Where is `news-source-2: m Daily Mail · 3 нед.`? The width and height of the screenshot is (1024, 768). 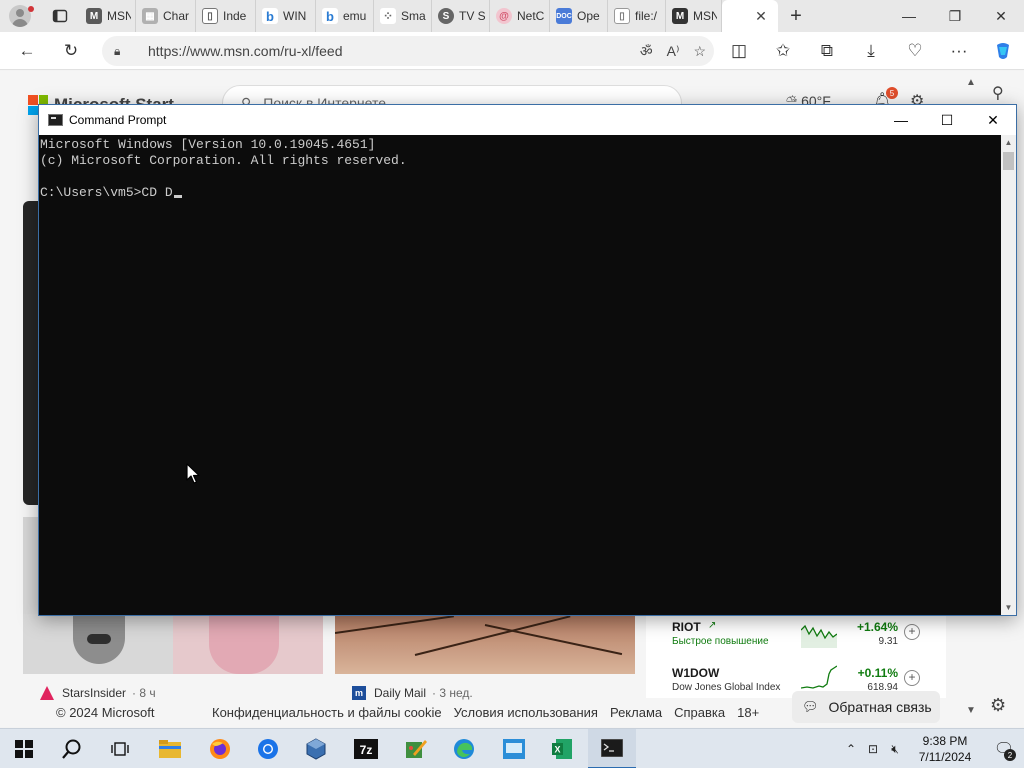 news-source-2: m Daily Mail · 3 нед. is located at coordinates (412, 693).